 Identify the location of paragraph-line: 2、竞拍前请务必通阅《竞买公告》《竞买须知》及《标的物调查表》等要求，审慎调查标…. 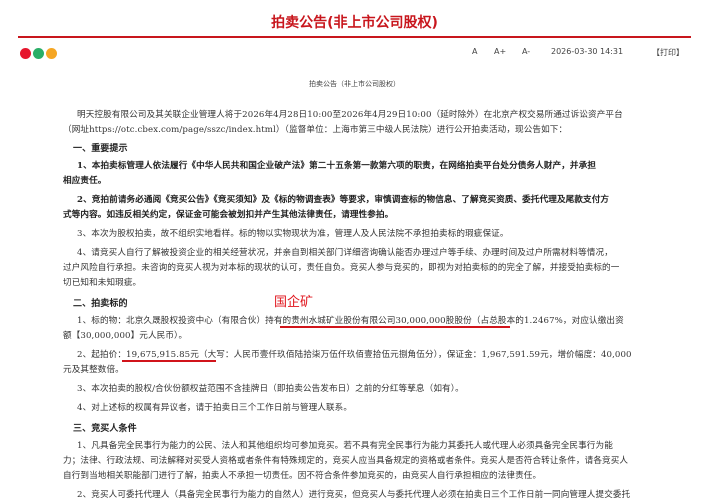
(343, 200).